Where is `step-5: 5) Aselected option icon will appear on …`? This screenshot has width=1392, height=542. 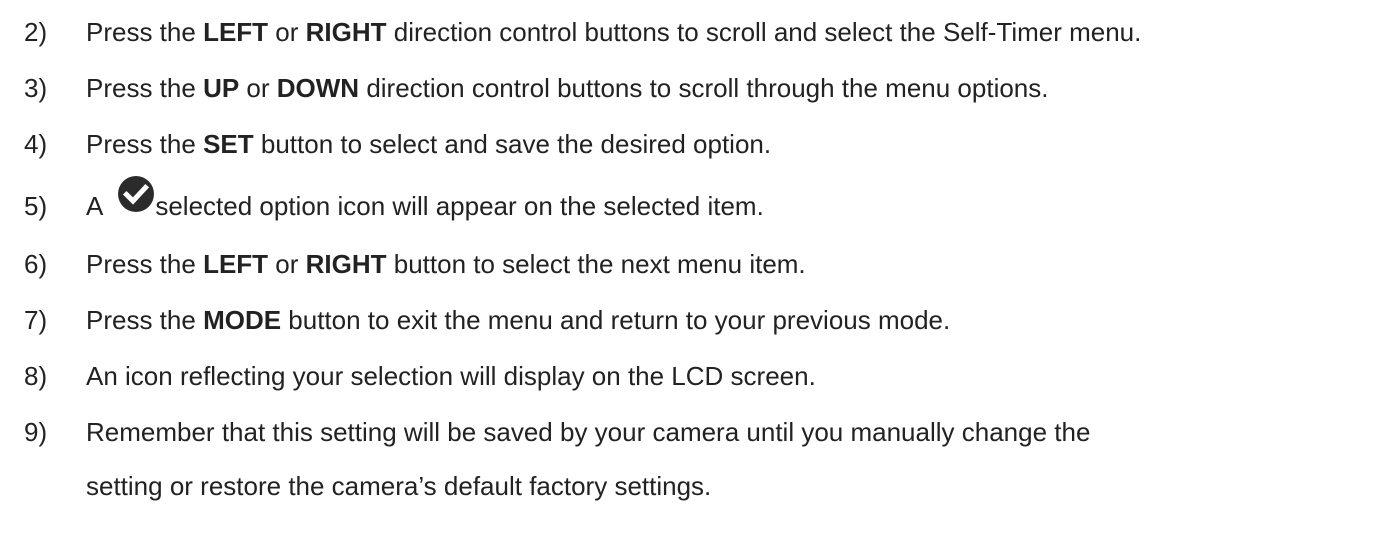
step-5: 5) Aselected option icon will appear on … is located at coordinates (696, 201).